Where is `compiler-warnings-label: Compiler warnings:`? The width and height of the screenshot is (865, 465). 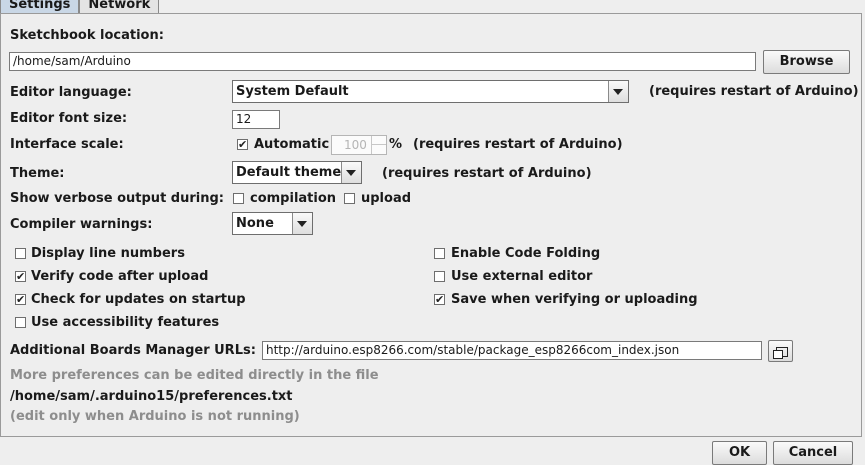 compiler-warnings-label: Compiler warnings: is located at coordinates (81, 224).